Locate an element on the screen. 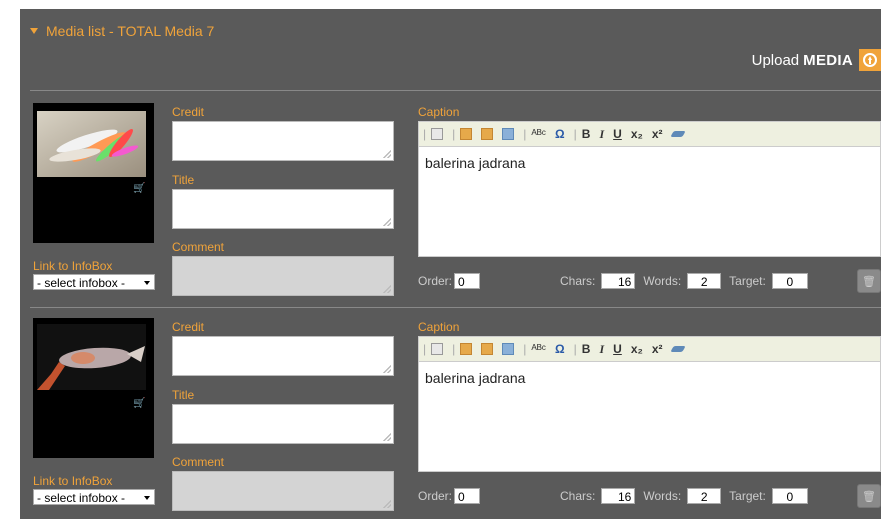  upload-icon is located at coordinates (870, 60).